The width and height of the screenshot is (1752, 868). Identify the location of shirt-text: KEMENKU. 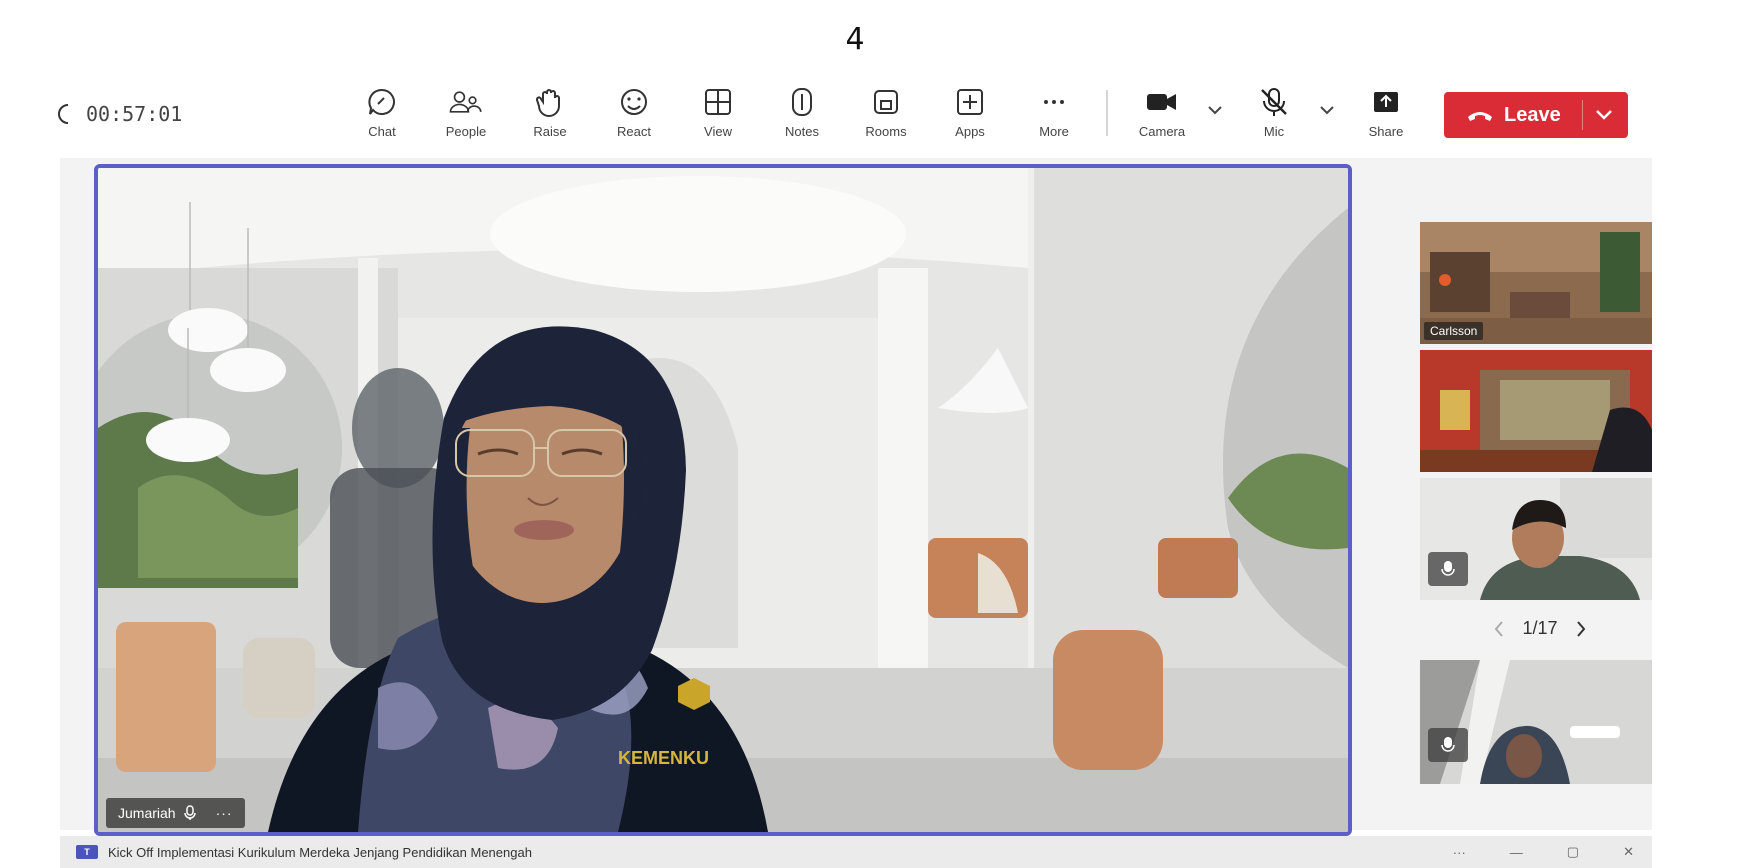
(663, 758).